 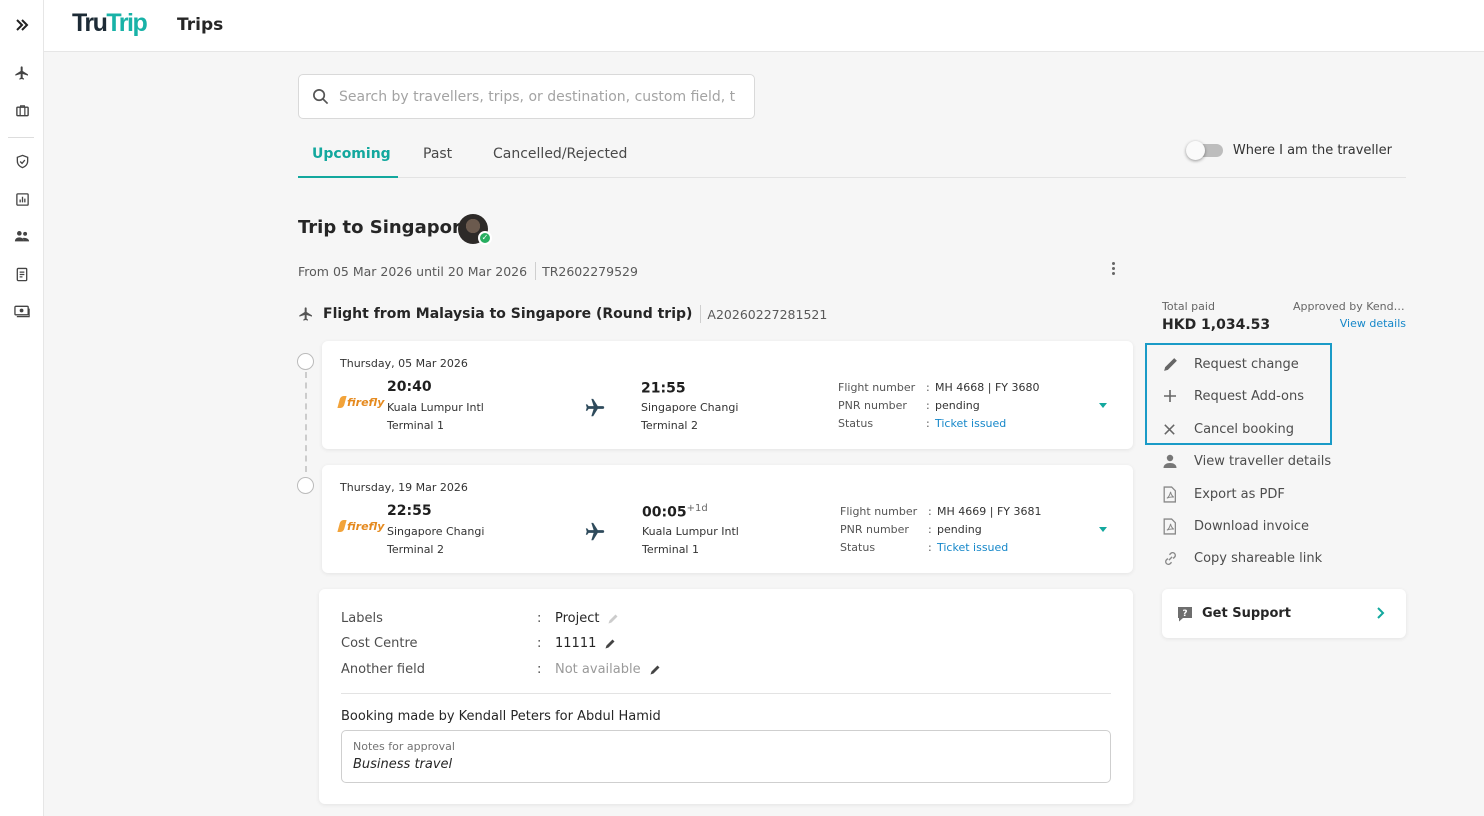 What do you see at coordinates (22, 274) in the screenshot?
I see `document-icon` at bounding box center [22, 274].